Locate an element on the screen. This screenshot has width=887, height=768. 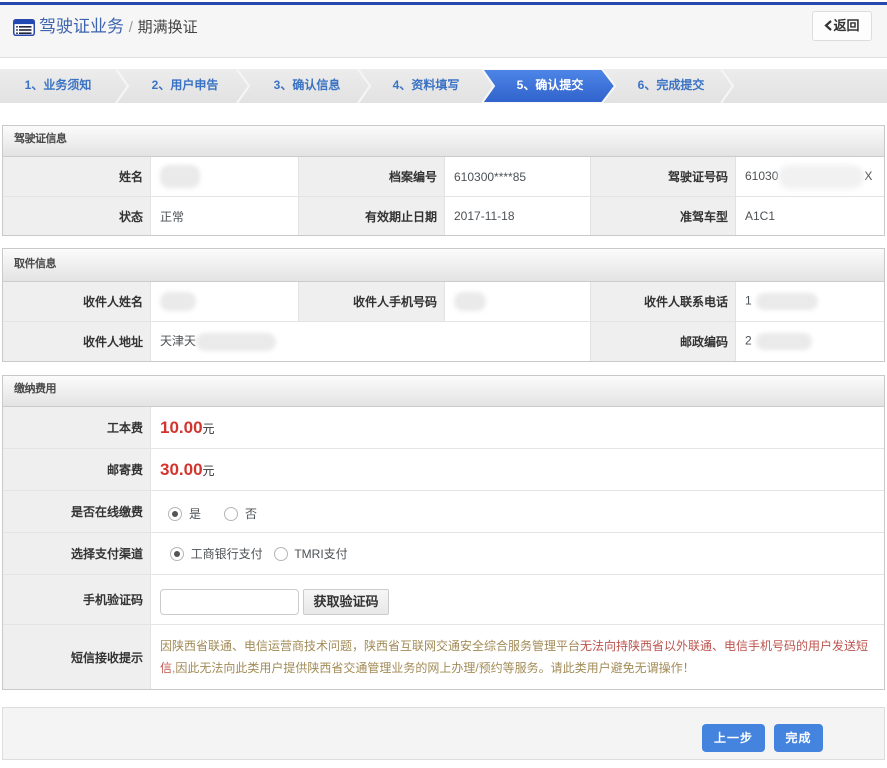
svg-text: 1、业务须知 is located at coordinates (58, 84).